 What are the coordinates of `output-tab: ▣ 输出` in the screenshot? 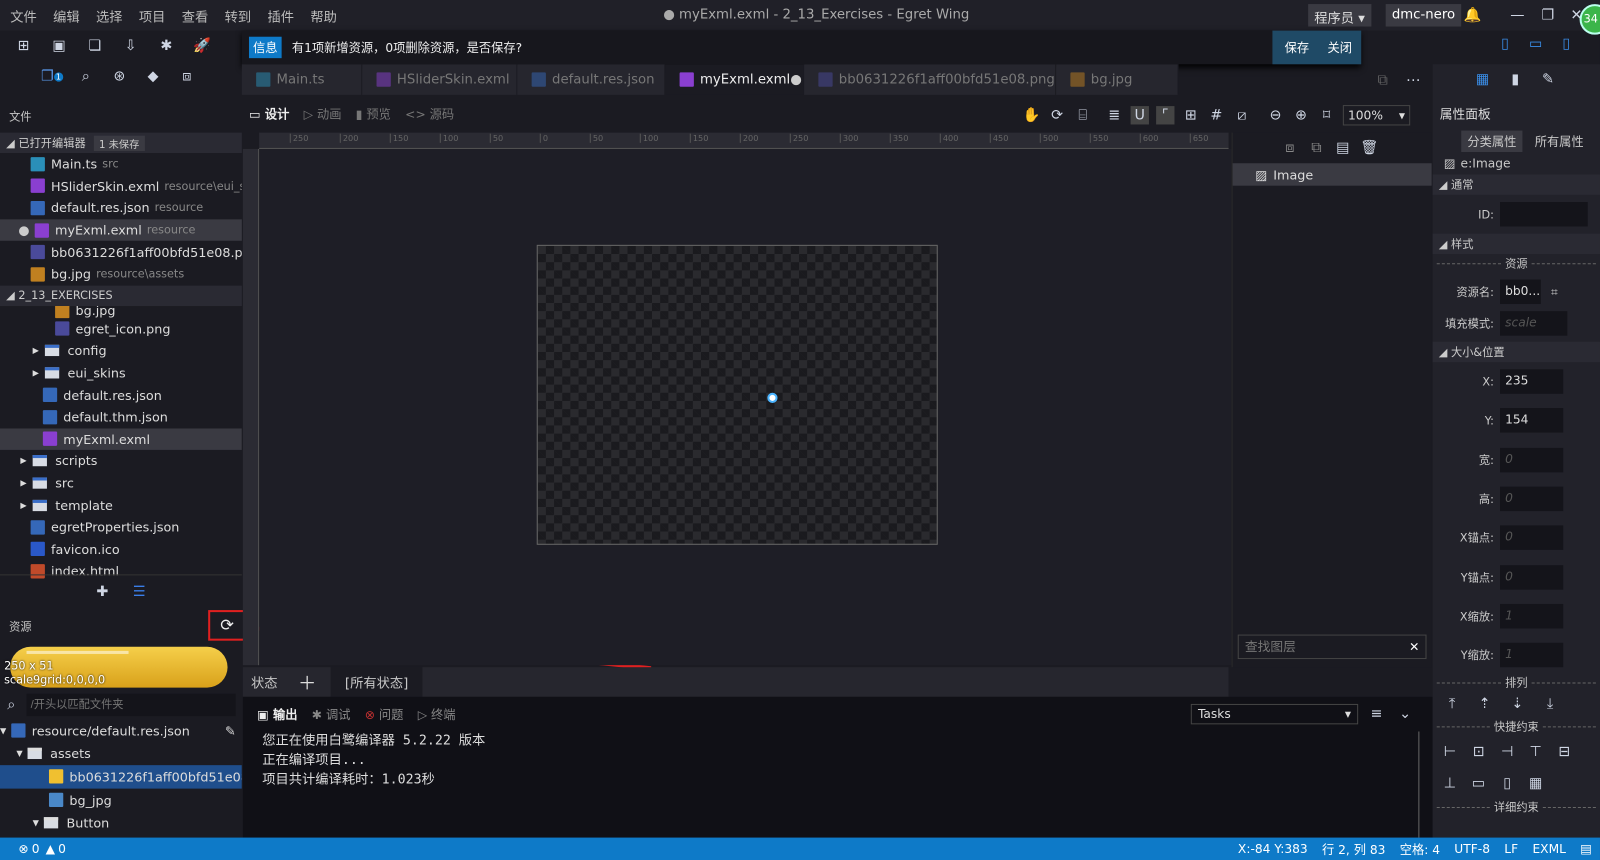 It's located at (277, 714).